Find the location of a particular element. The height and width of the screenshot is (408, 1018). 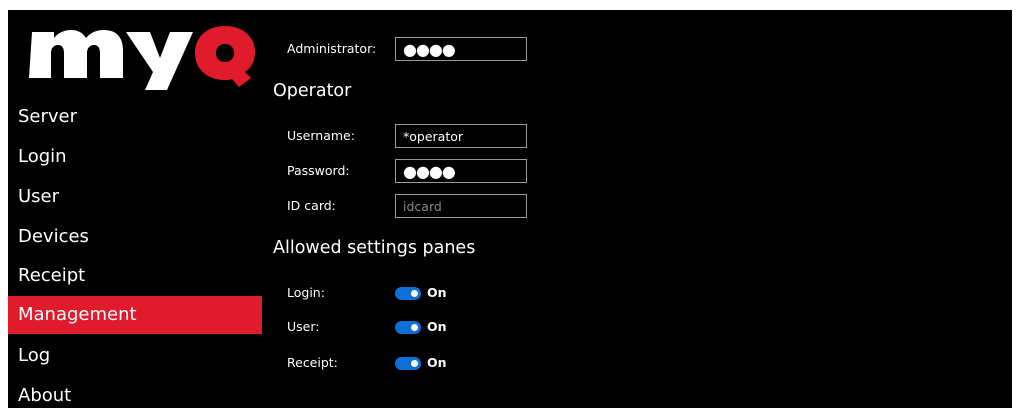

toggle-label-receipt: Receipt: is located at coordinates (312, 362).